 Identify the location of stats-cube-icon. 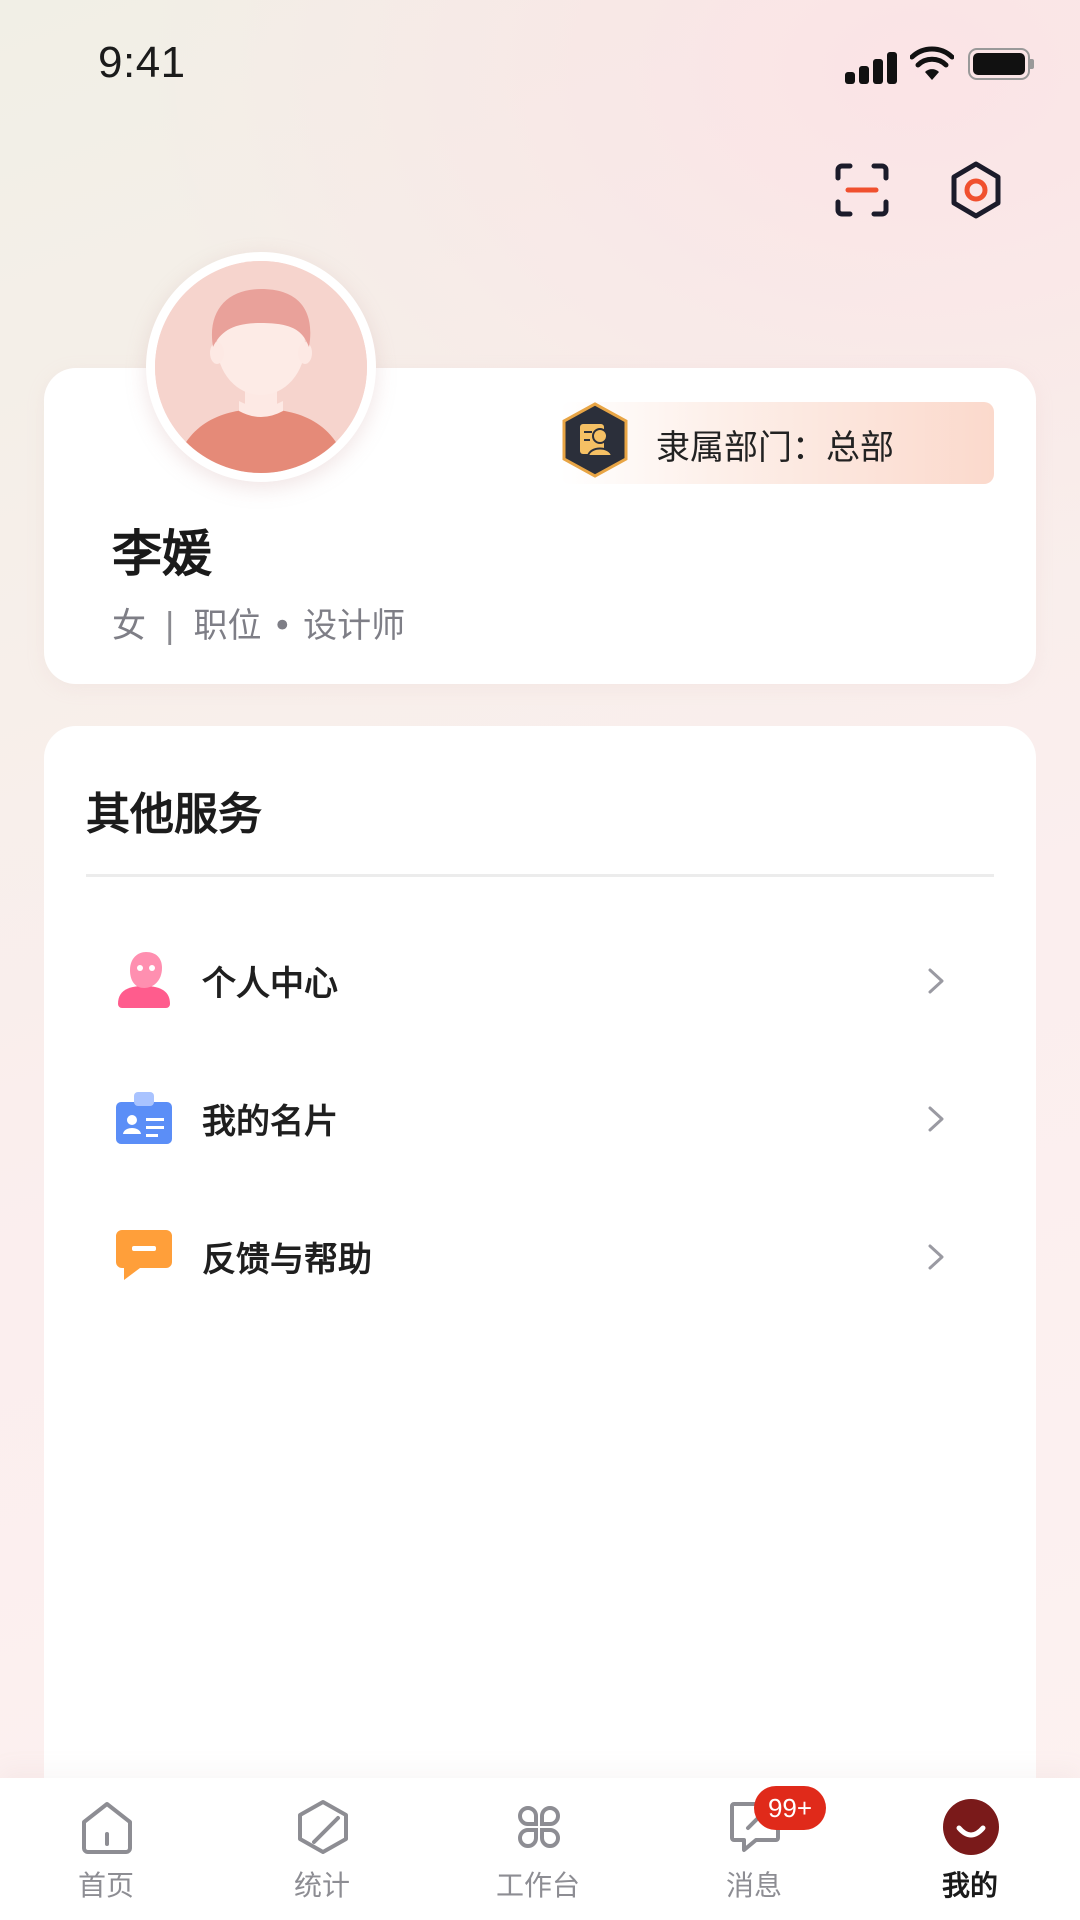
(323, 1827).